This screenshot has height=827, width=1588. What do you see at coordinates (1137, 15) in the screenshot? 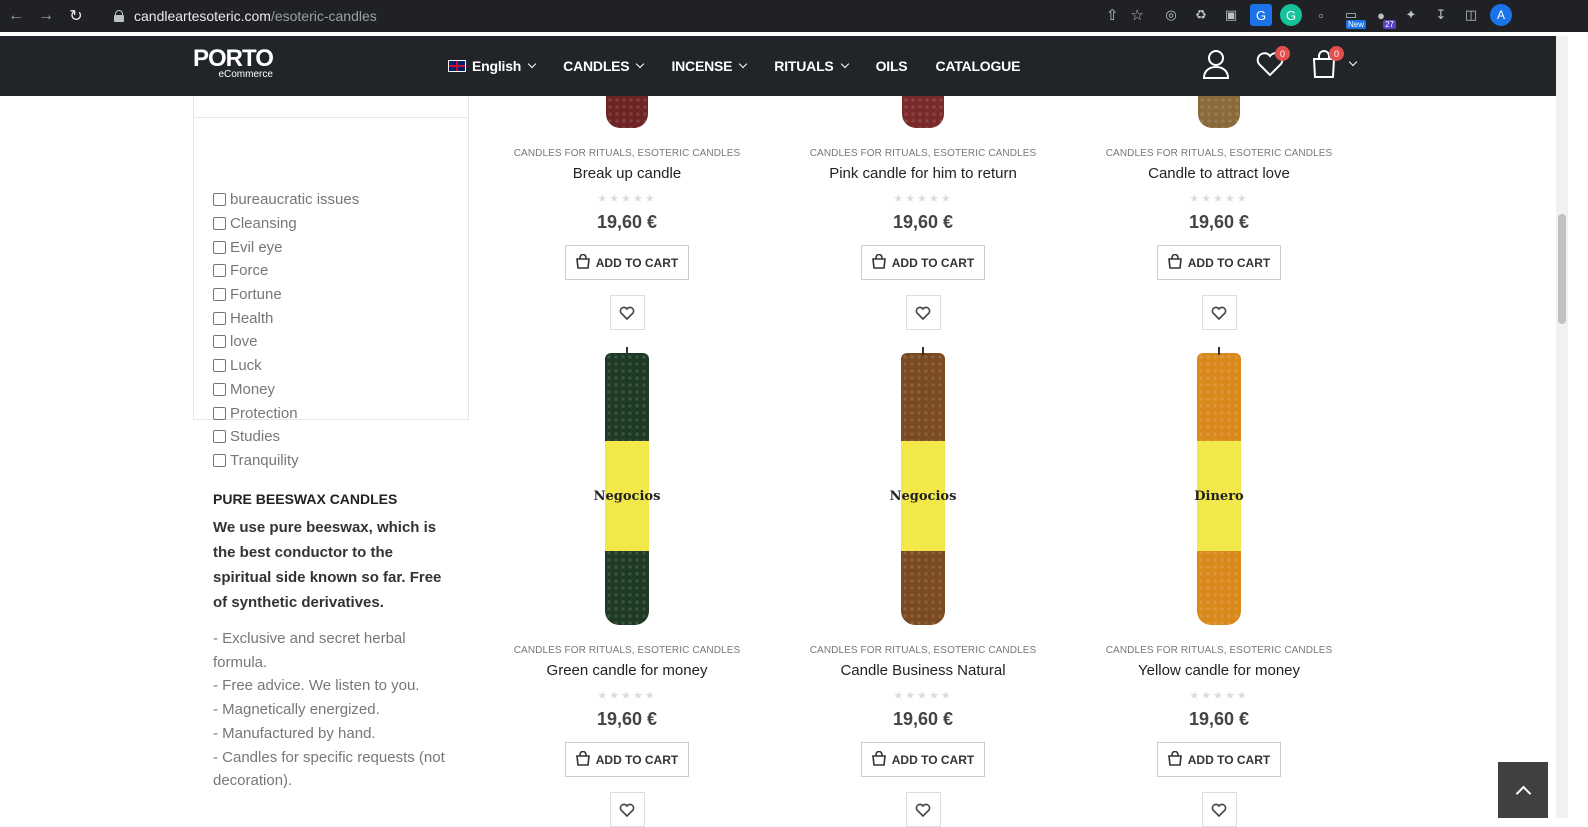
I see `bookmark-star-icon: ☆` at bounding box center [1137, 15].